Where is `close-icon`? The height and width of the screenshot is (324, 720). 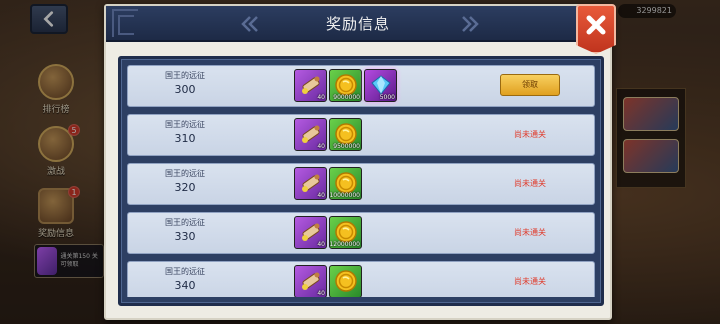
close-icon is located at coordinates (596, 25).